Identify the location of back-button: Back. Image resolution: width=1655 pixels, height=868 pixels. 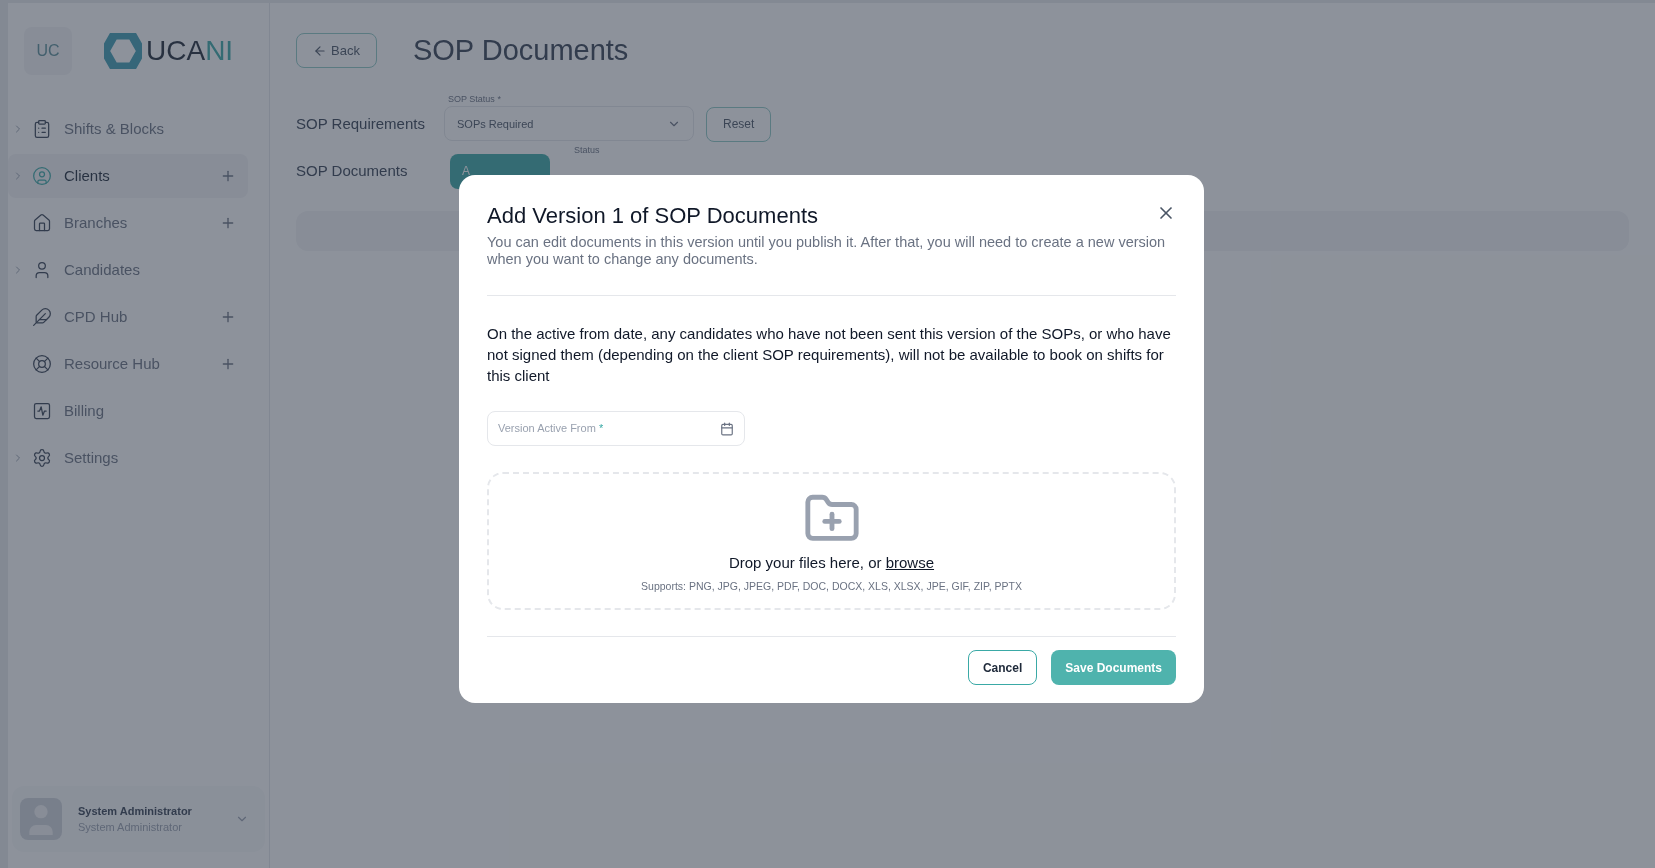
(336, 51).